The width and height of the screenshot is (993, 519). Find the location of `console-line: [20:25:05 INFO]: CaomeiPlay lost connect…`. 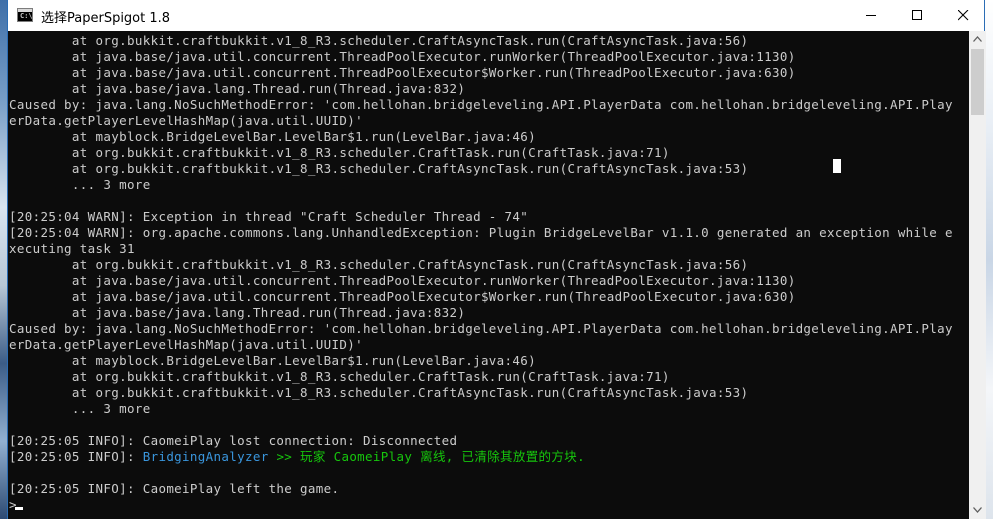

console-line: [20:25:05 INFO]: CaomeiPlay lost connect… is located at coordinates (233, 440).